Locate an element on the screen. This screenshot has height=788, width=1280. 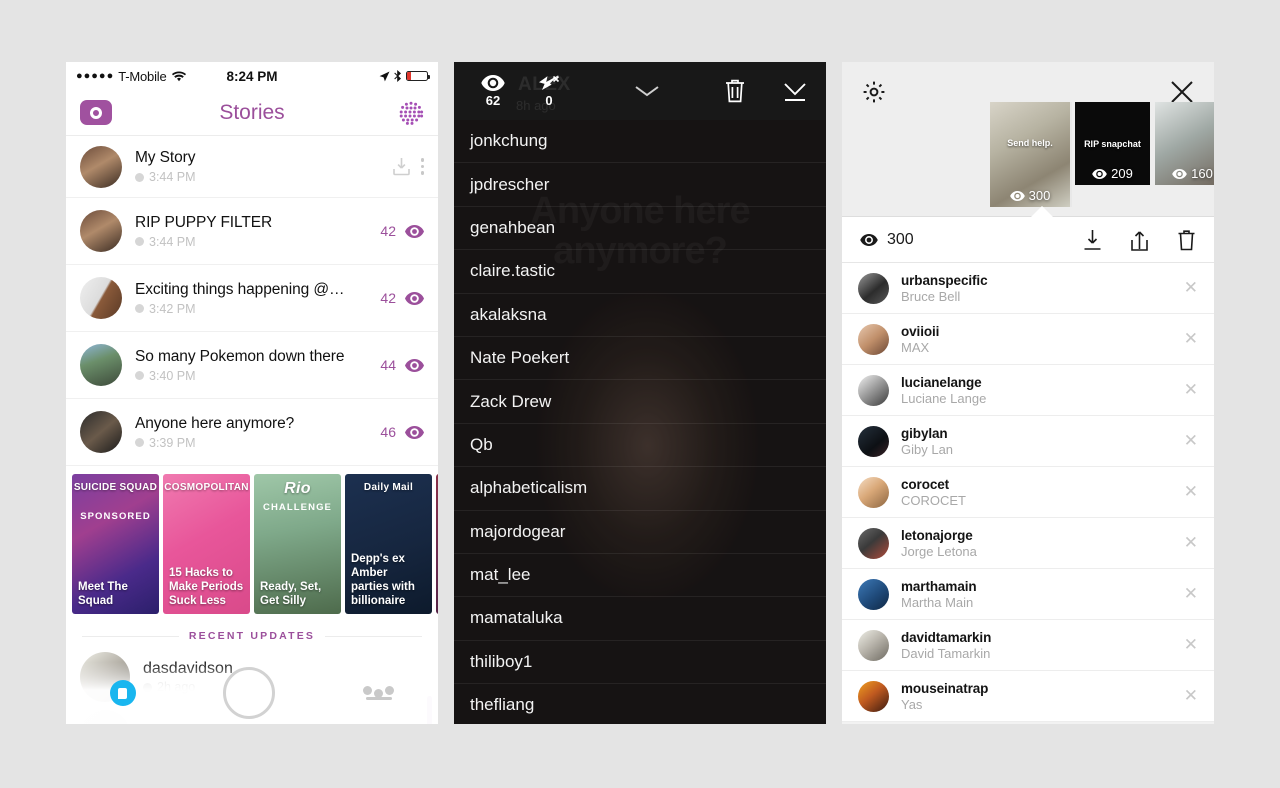
viewer-username: letonajorge is located at coordinates (937, 535).